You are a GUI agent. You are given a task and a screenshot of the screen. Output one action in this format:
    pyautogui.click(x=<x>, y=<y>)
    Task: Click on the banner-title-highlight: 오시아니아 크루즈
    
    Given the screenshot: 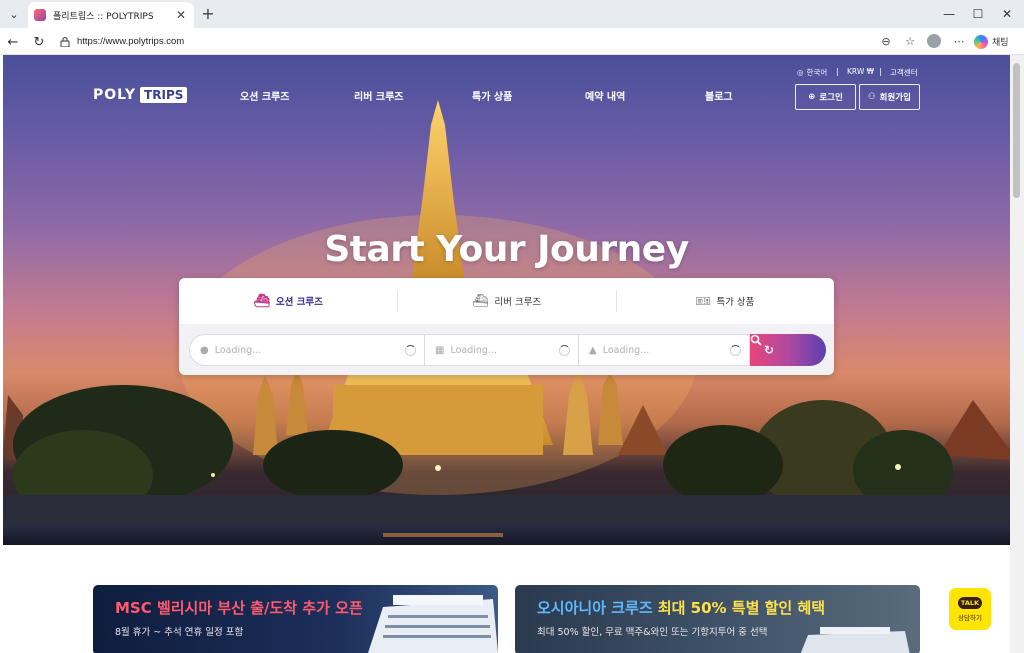 What is the action you would take?
    pyautogui.click(x=595, y=608)
    